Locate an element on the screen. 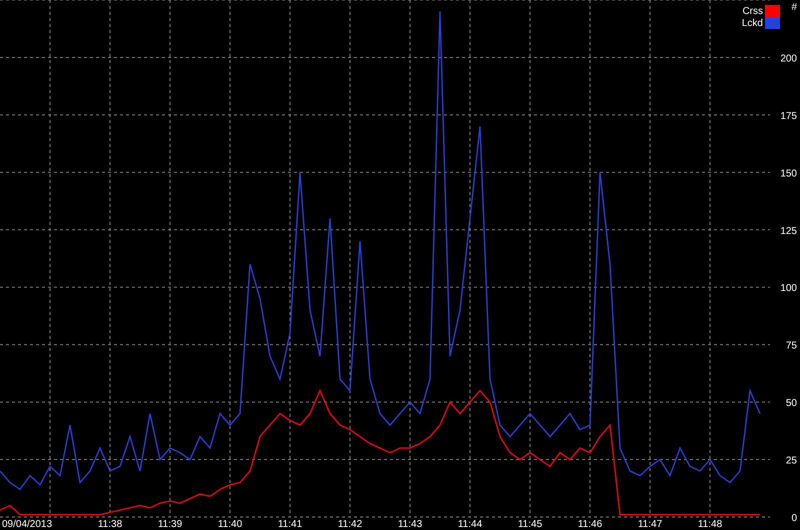 The width and height of the screenshot is (800, 530). date-label: 09/04/2013 is located at coordinates (27, 524).